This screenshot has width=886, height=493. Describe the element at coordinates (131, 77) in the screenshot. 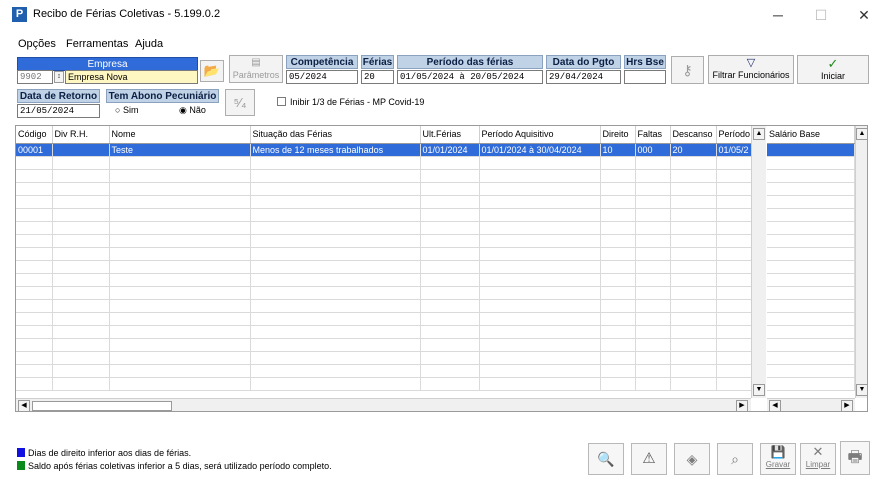

I see `empresa-name-field: Empresa Nova` at that location.